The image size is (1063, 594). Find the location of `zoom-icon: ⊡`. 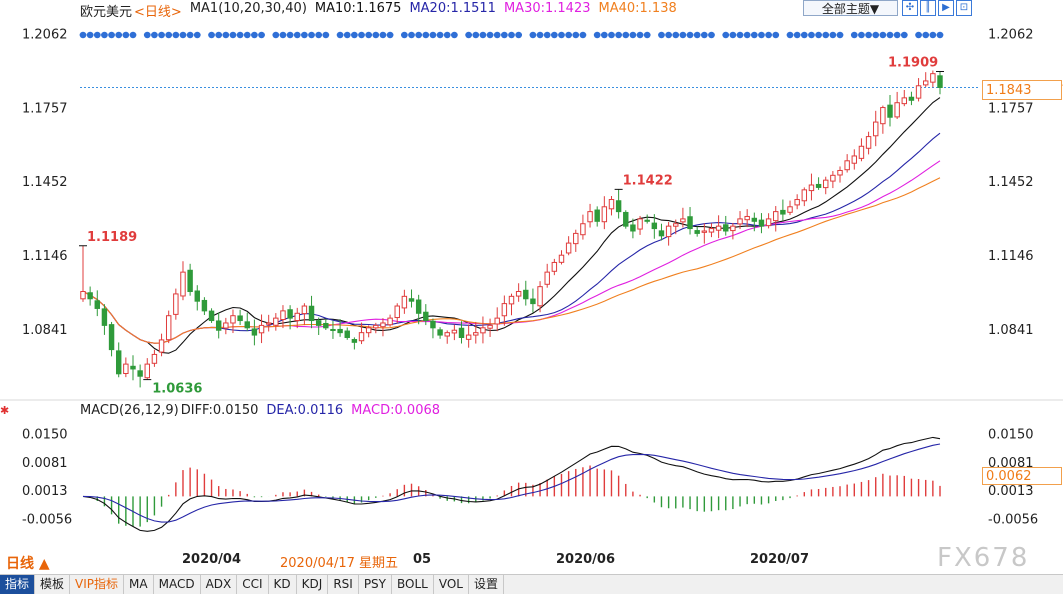

zoom-icon: ⊡ is located at coordinates (964, 8).